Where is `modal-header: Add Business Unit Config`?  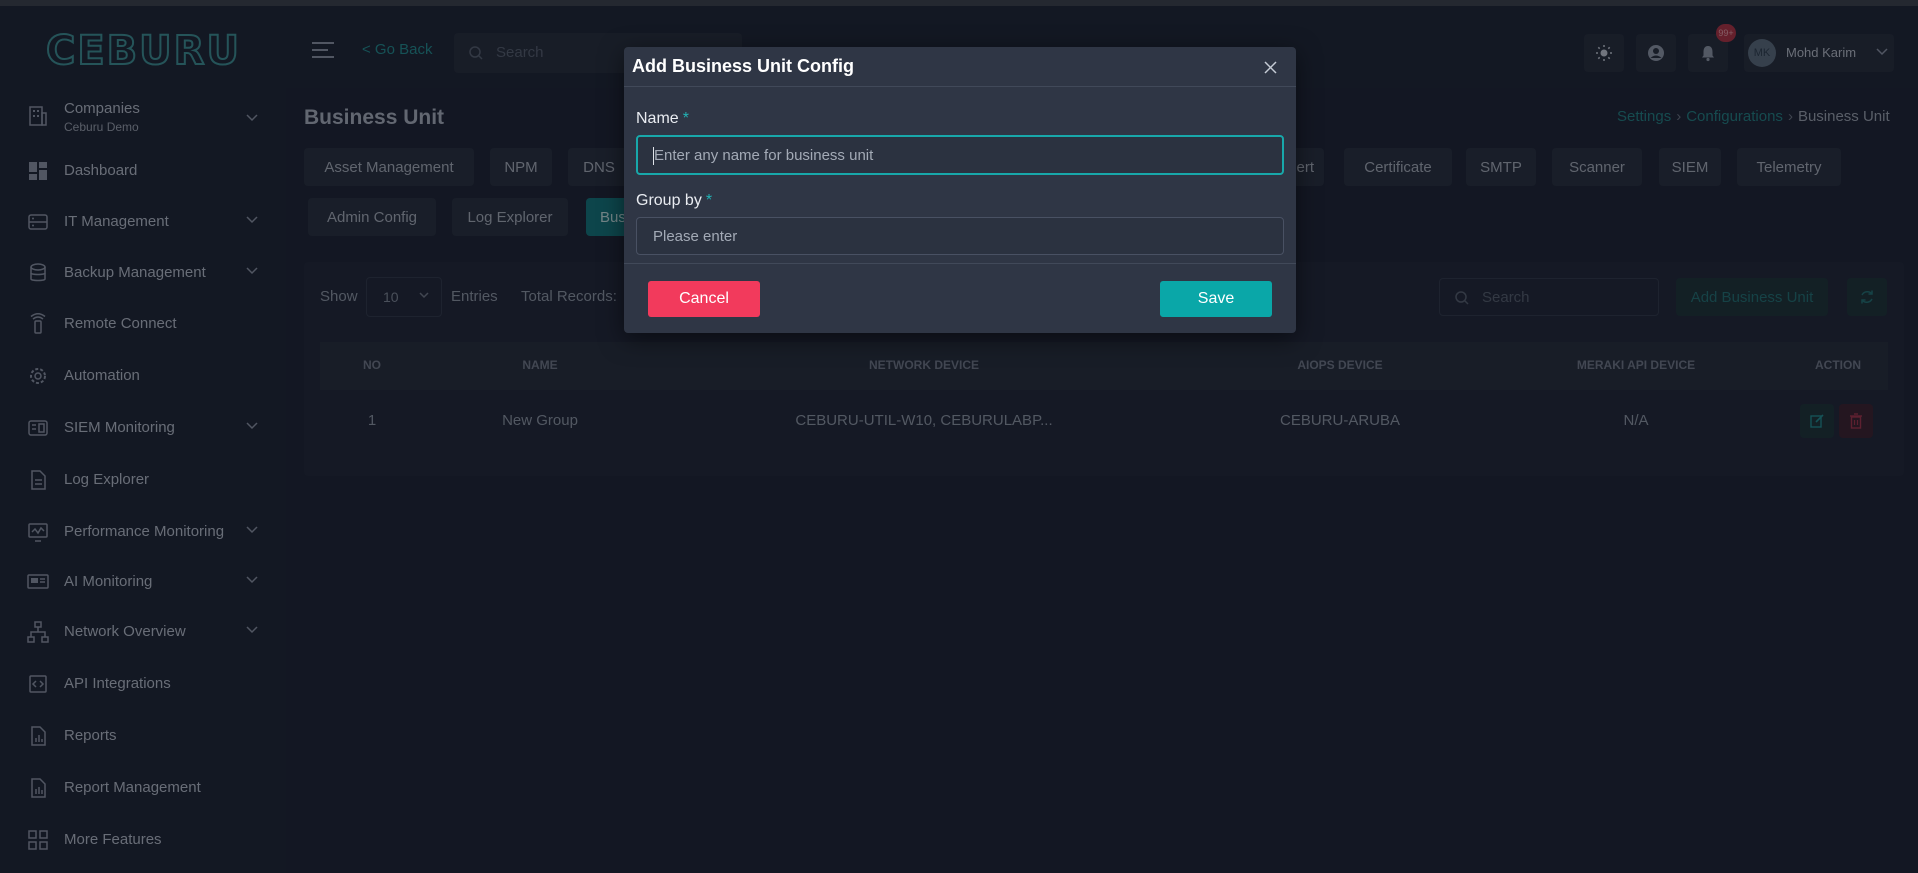 modal-header: Add Business Unit Config is located at coordinates (960, 67).